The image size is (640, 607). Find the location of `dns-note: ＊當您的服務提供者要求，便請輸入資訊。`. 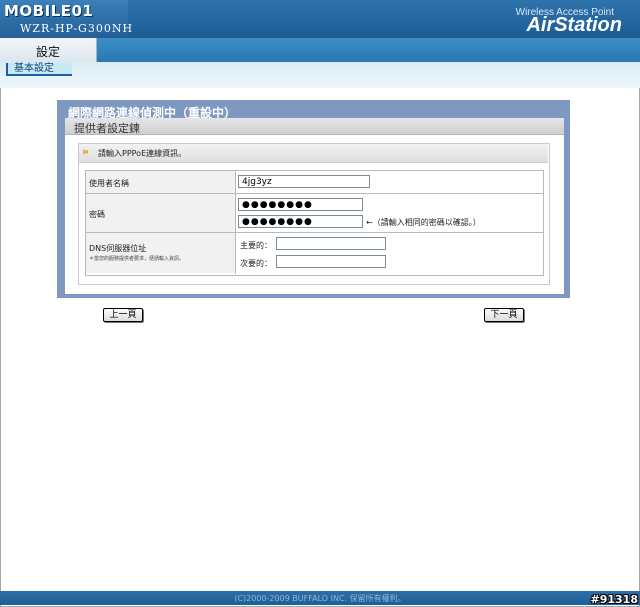

dns-note: ＊當您的服務提供者要求，便請輸入資訊。 is located at coordinates (137, 259).